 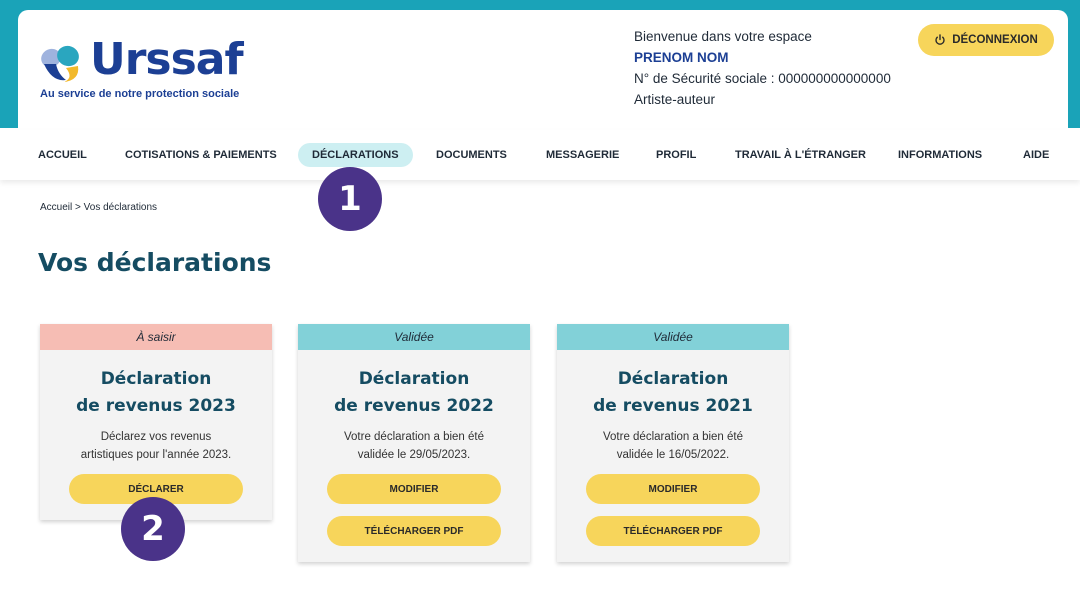 I want to click on nav-item-aide: AIDE, so click(x=1036, y=155).